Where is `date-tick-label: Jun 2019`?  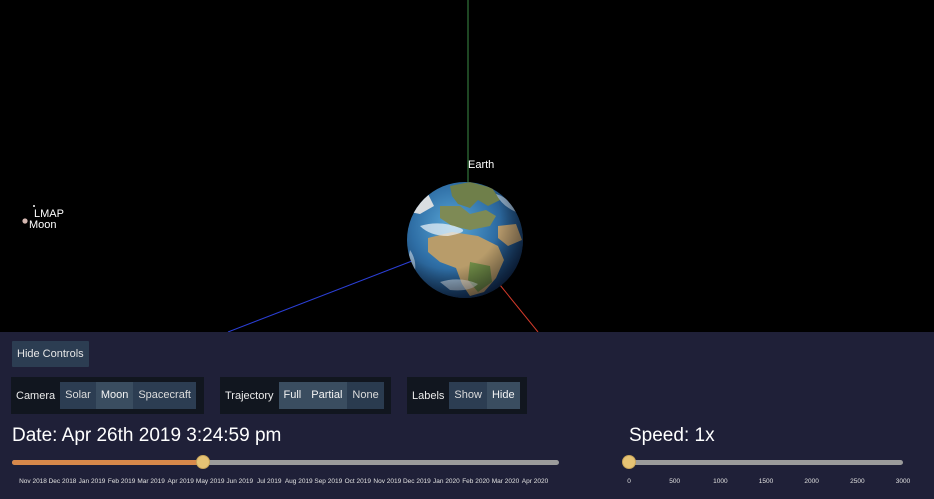 date-tick-label: Jun 2019 is located at coordinates (240, 481).